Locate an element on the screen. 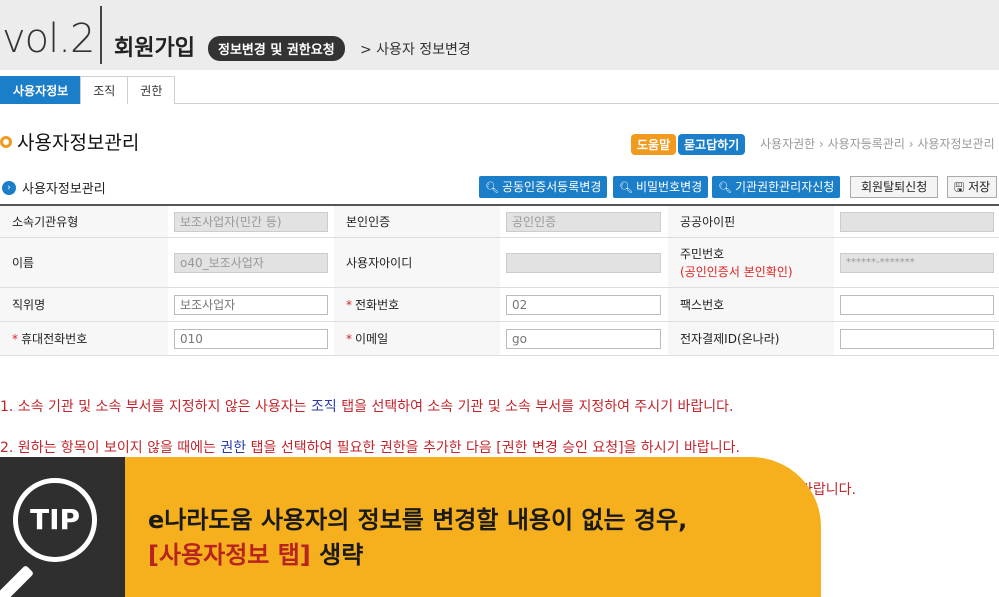 This screenshot has height=597, width=999. magnifier-icon: TIP is located at coordinates (55, 520).